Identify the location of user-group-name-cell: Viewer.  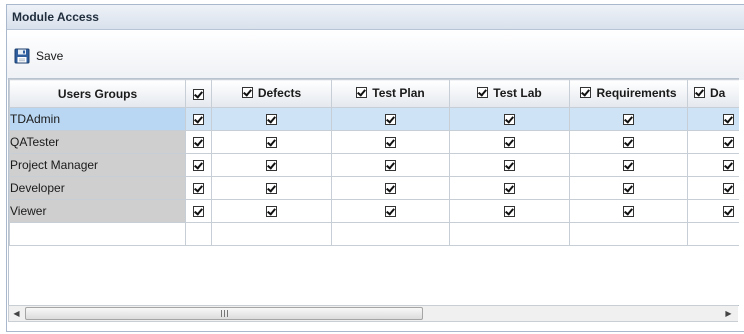
(97, 211).